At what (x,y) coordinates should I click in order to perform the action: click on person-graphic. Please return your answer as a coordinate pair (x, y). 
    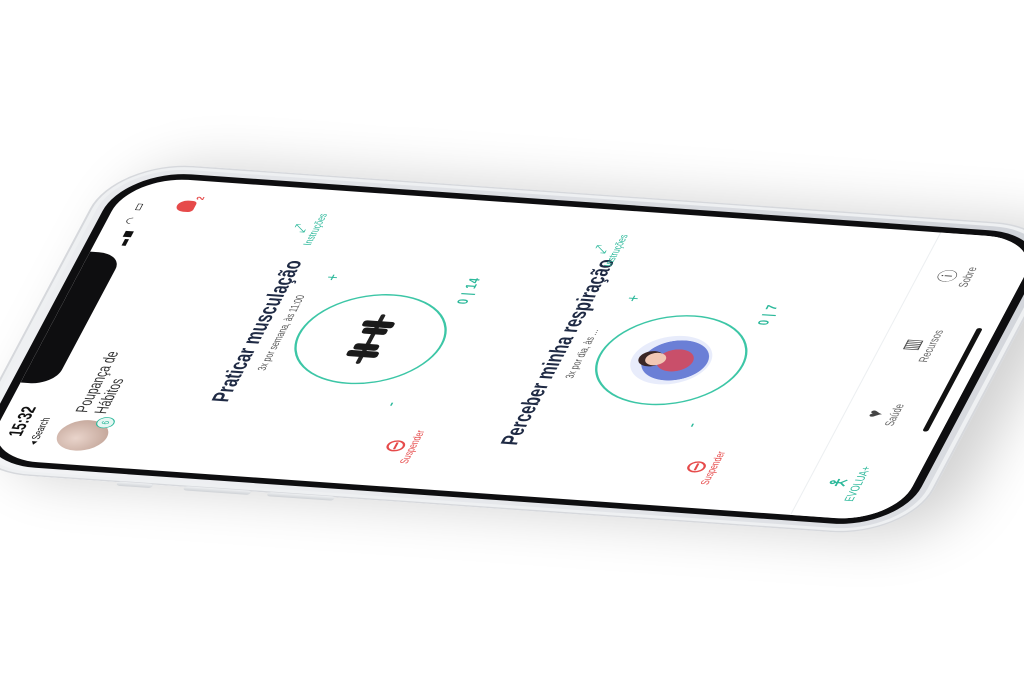
    Looking at the image, I should click on (671, 360).